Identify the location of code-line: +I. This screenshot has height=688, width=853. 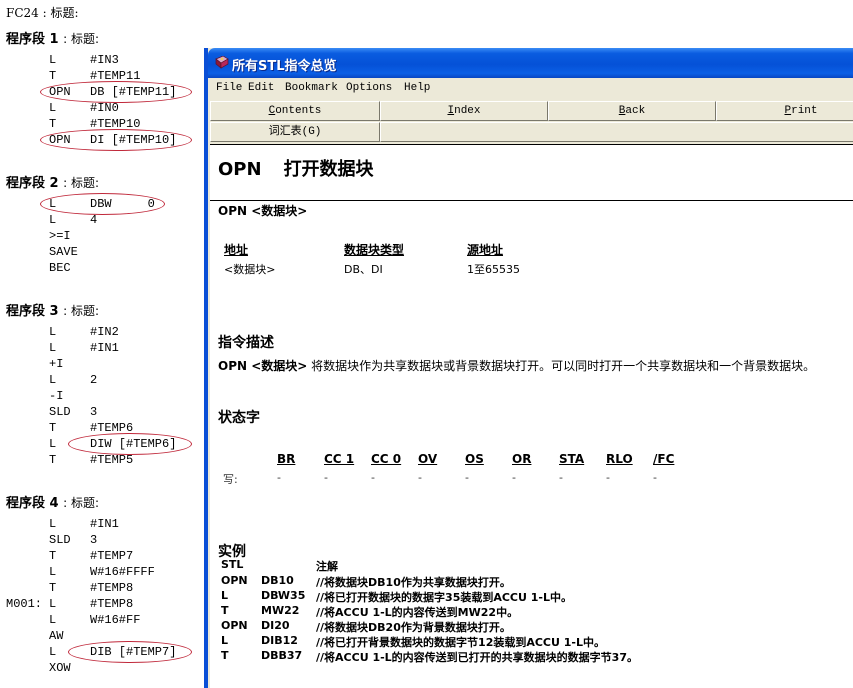
(102, 364).